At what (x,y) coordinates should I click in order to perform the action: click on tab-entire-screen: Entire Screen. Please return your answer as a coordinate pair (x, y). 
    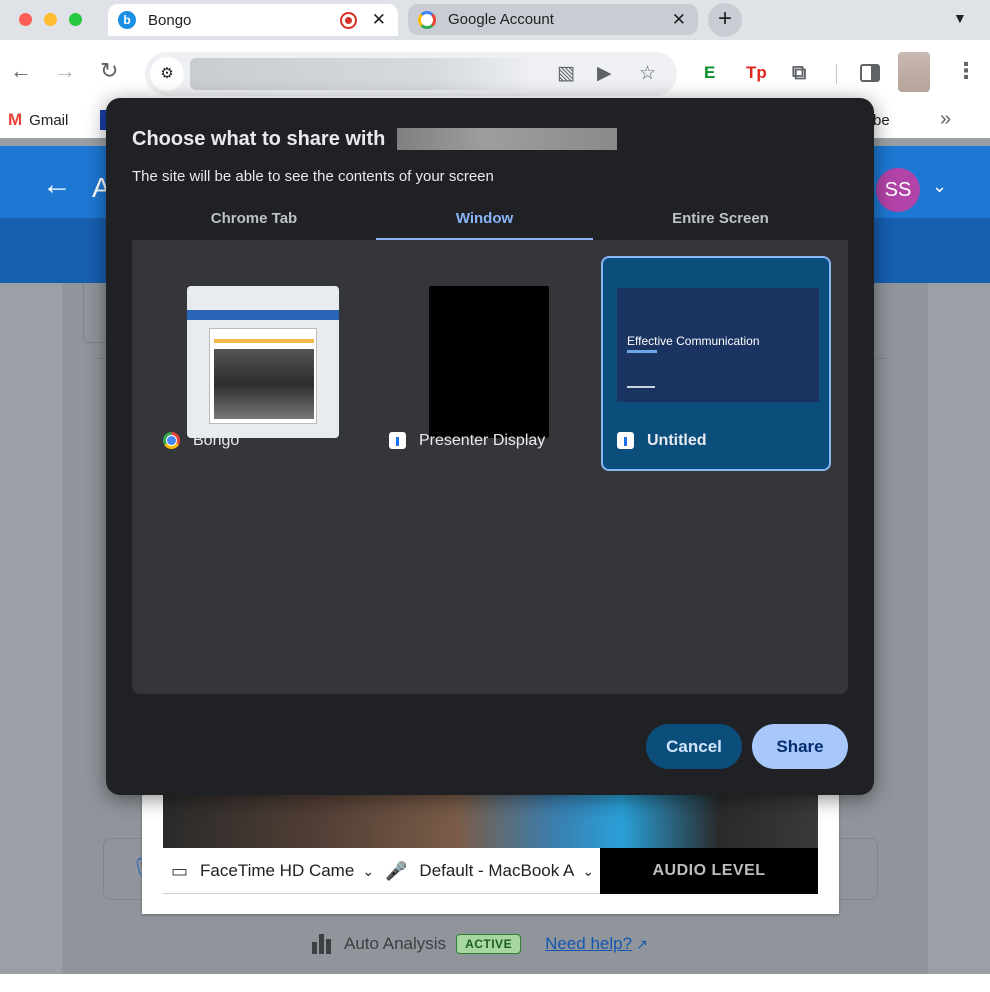
    Looking at the image, I should click on (720, 224).